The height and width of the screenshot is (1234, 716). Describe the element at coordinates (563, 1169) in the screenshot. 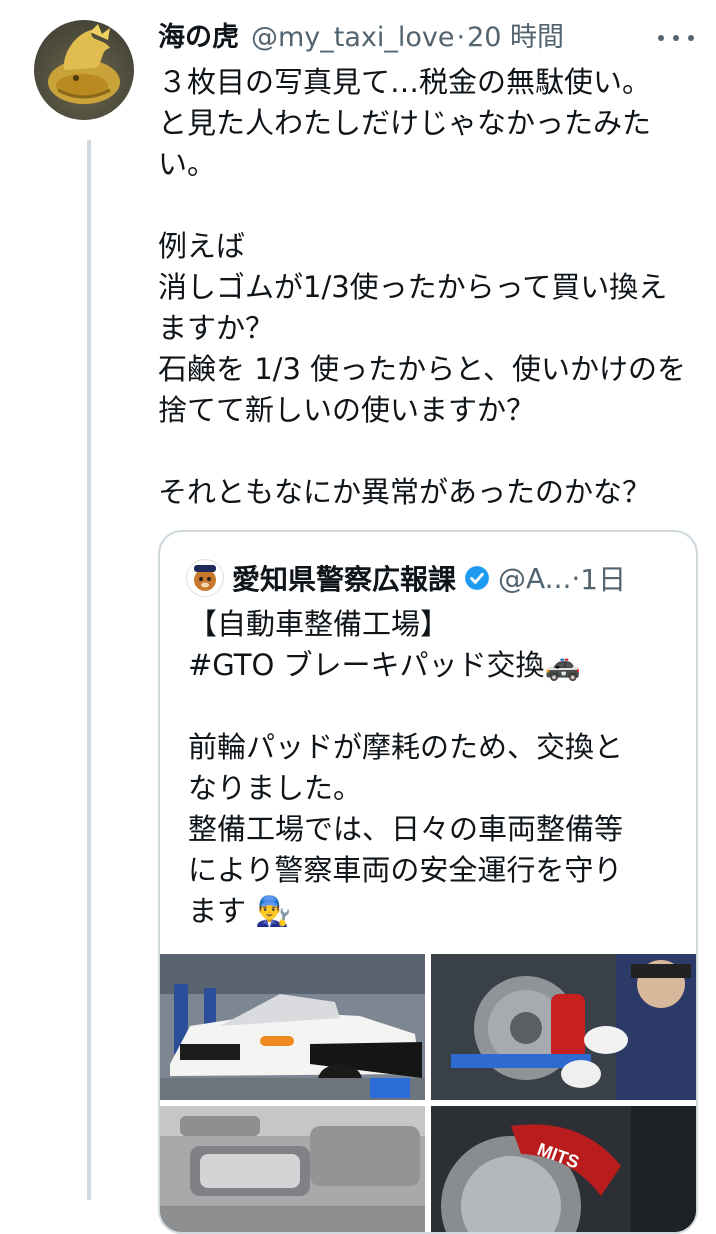

I see `brake-caliper-photo: MITS` at that location.